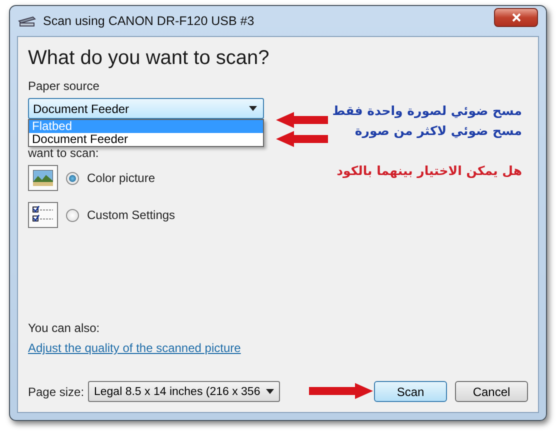 The height and width of the screenshot is (435, 556). What do you see at coordinates (438, 130) in the screenshot?
I see `annotation-text: مسح ضوئي لاكثر من صورة` at bounding box center [438, 130].